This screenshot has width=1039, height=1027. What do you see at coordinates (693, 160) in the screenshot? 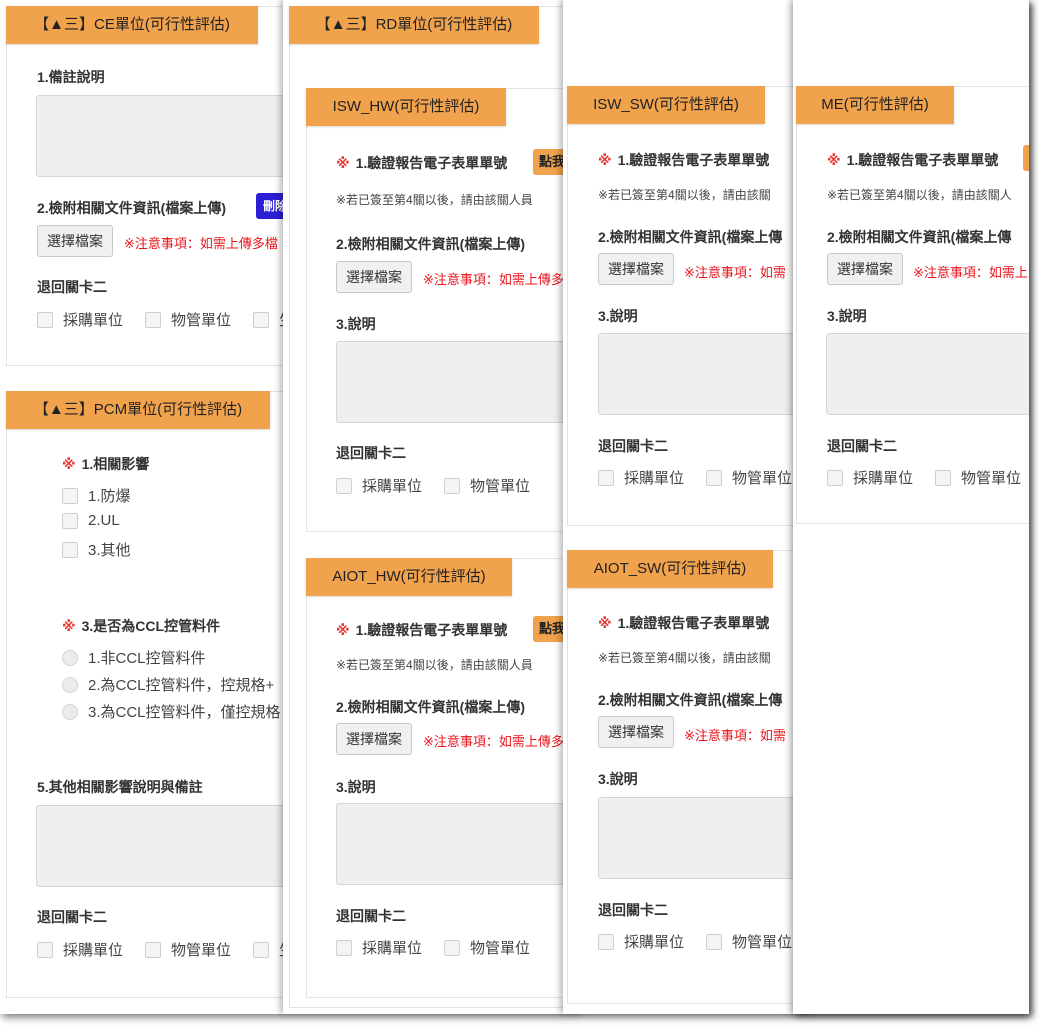
I see `isw-sw-form-text: 1.驗證報告電子表單單號` at bounding box center [693, 160].